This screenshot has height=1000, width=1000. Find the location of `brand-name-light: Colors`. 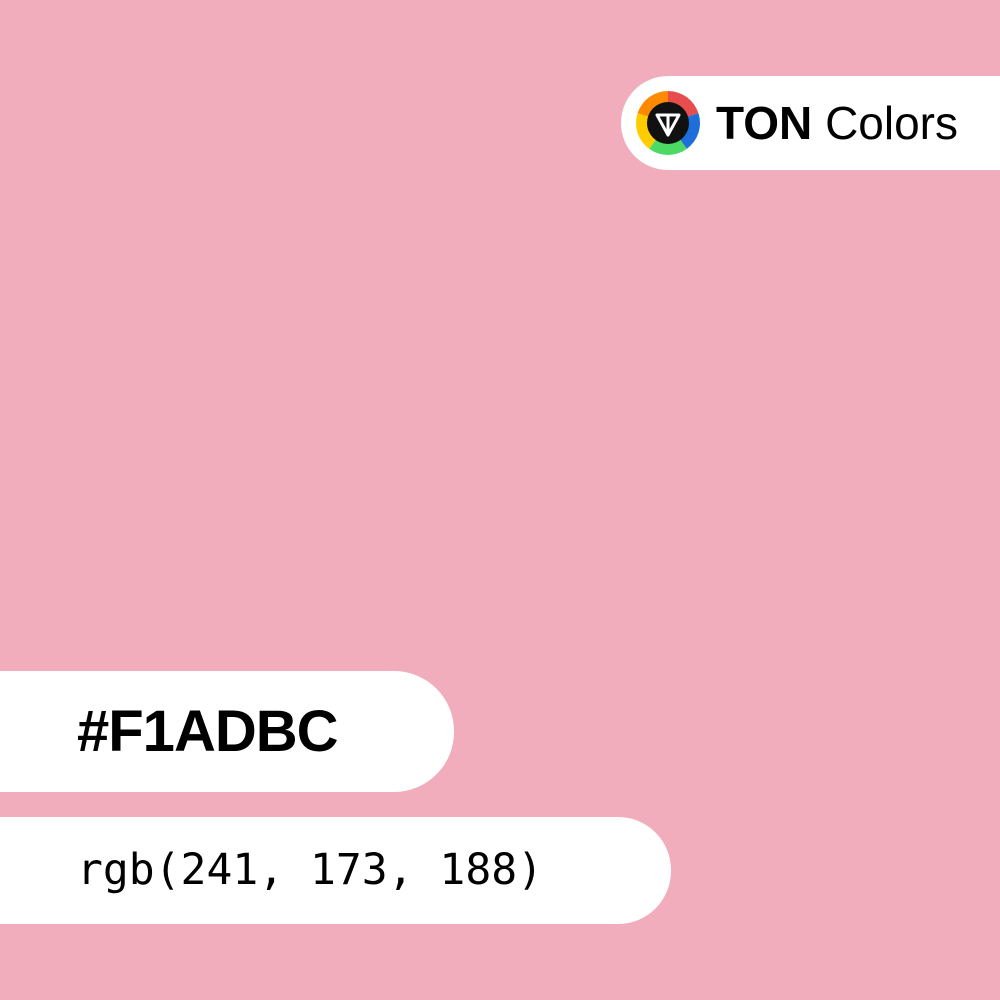

brand-name-light: Colors is located at coordinates (891, 123).